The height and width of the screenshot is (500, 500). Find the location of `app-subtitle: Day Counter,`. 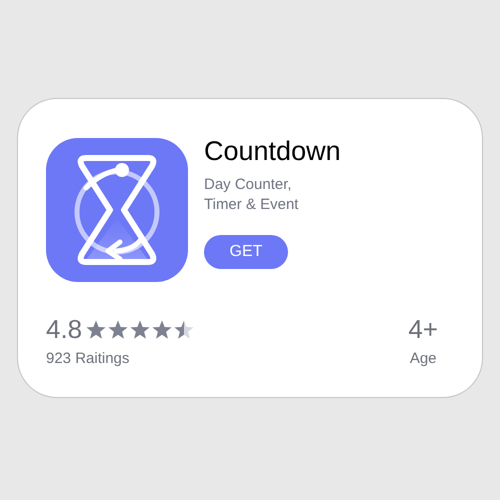

app-subtitle: Day Counter, is located at coordinates (248, 185).